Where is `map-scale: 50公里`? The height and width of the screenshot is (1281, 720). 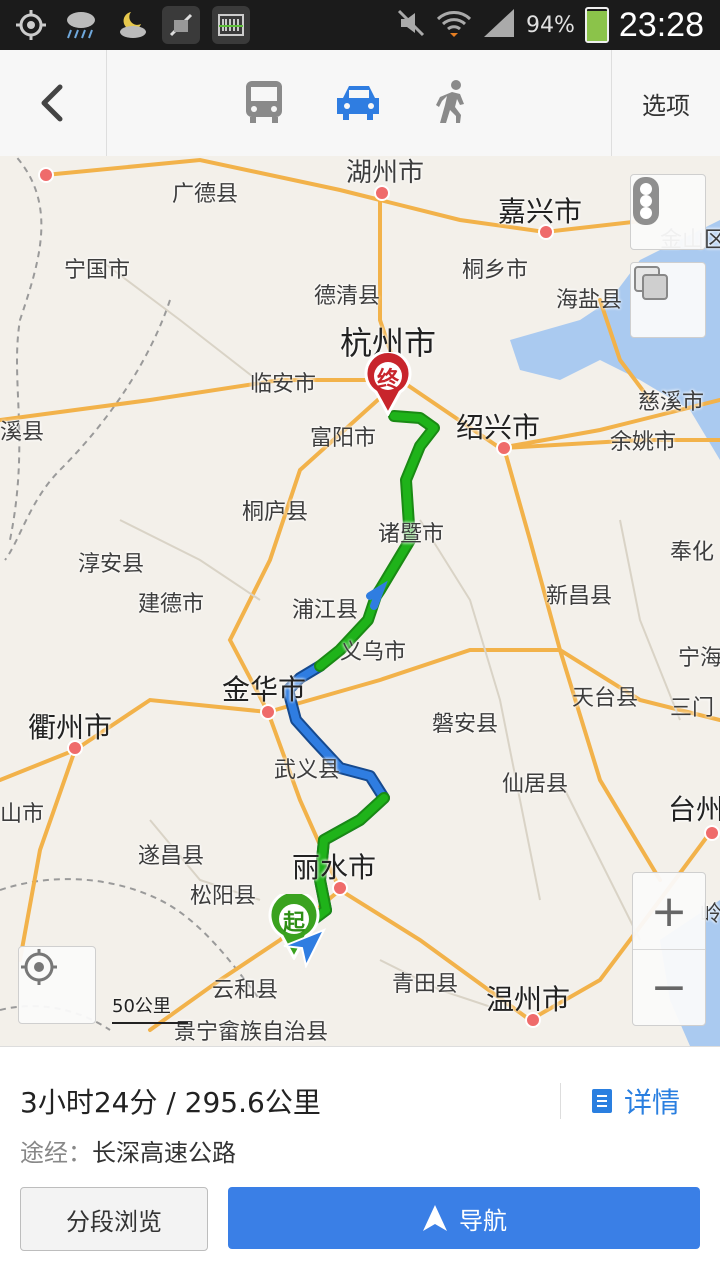
map-scale: 50公里 is located at coordinates (150, 1008).